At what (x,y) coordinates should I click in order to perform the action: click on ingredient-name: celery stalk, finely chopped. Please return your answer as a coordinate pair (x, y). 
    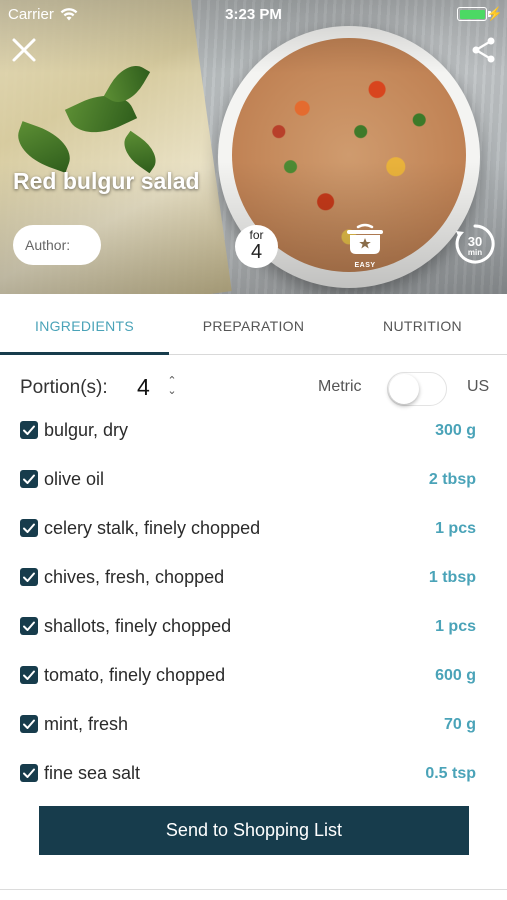
    Looking at the image, I should click on (152, 528).